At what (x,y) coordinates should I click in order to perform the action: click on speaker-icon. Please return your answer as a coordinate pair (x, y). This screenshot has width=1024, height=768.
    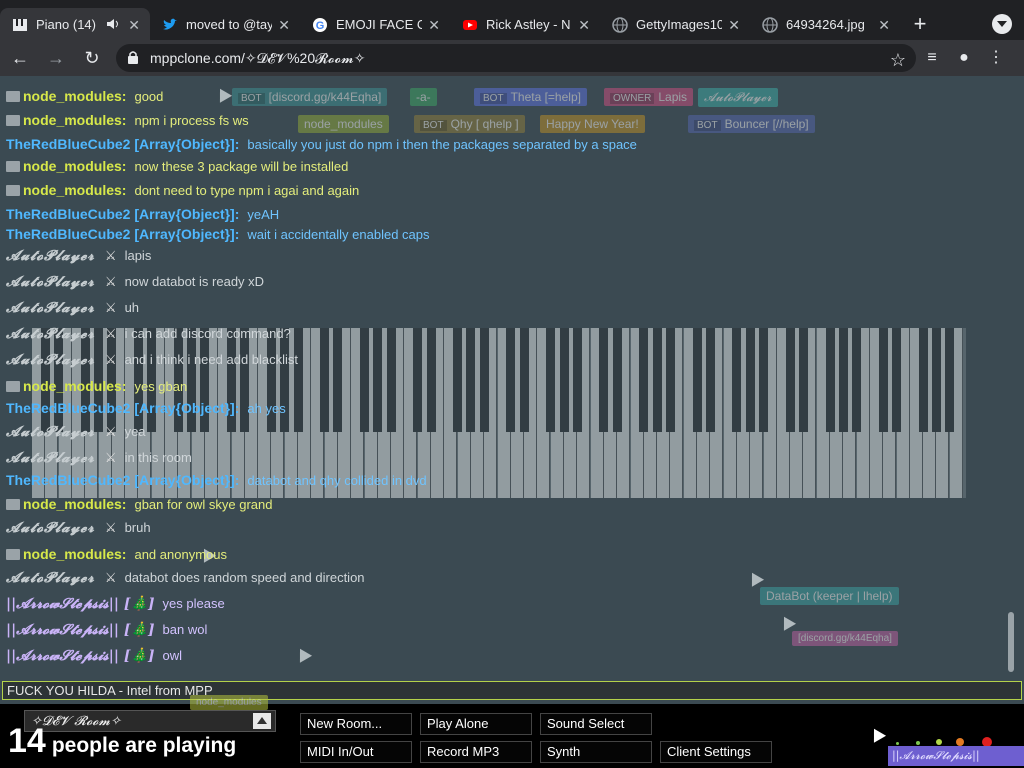
    Looking at the image, I should click on (113, 24).